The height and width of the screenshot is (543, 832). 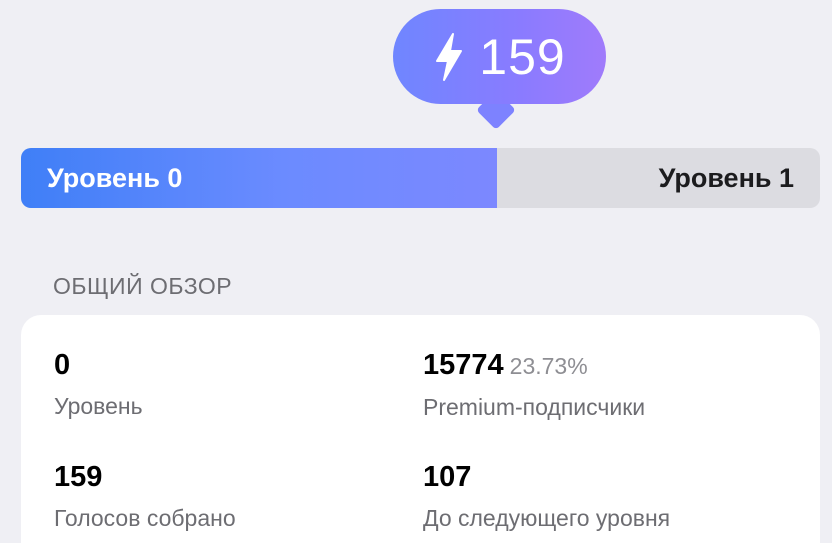 What do you see at coordinates (546, 496) in the screenshot?
I see `stat-to-next-level: 107 До следующего уровня` at bounding box center [546, 496].